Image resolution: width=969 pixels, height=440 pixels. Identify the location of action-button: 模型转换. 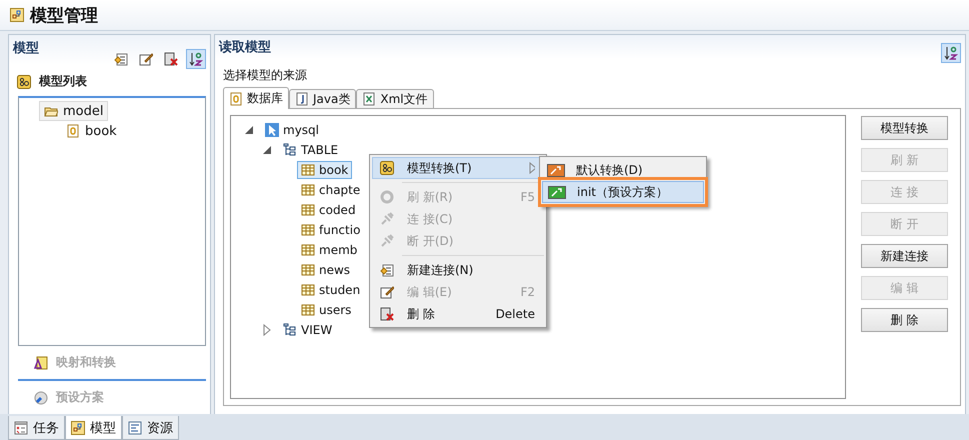
(904, 128).